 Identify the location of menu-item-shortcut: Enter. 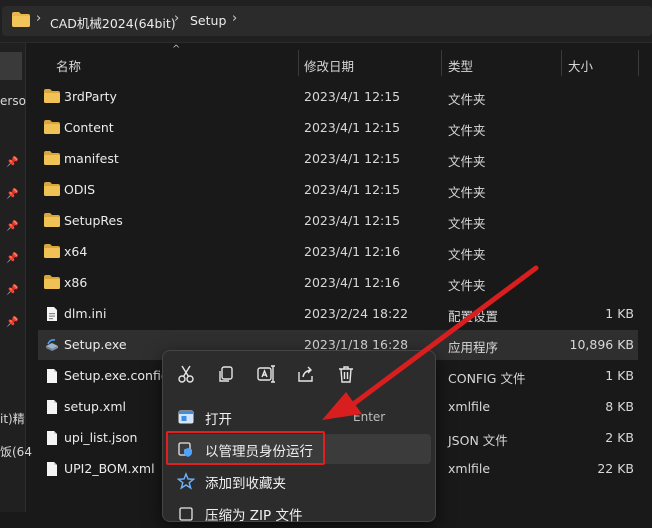
(369, 417).